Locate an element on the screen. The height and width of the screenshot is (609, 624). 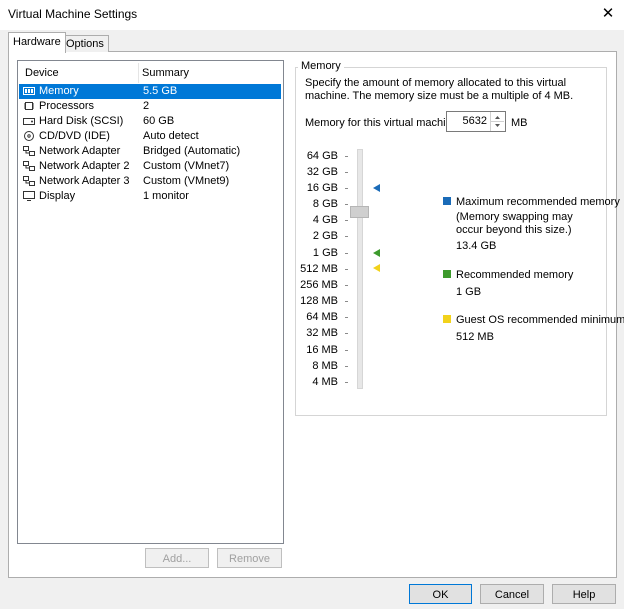
max-recommended-marker is located at coordinates (376, 188).